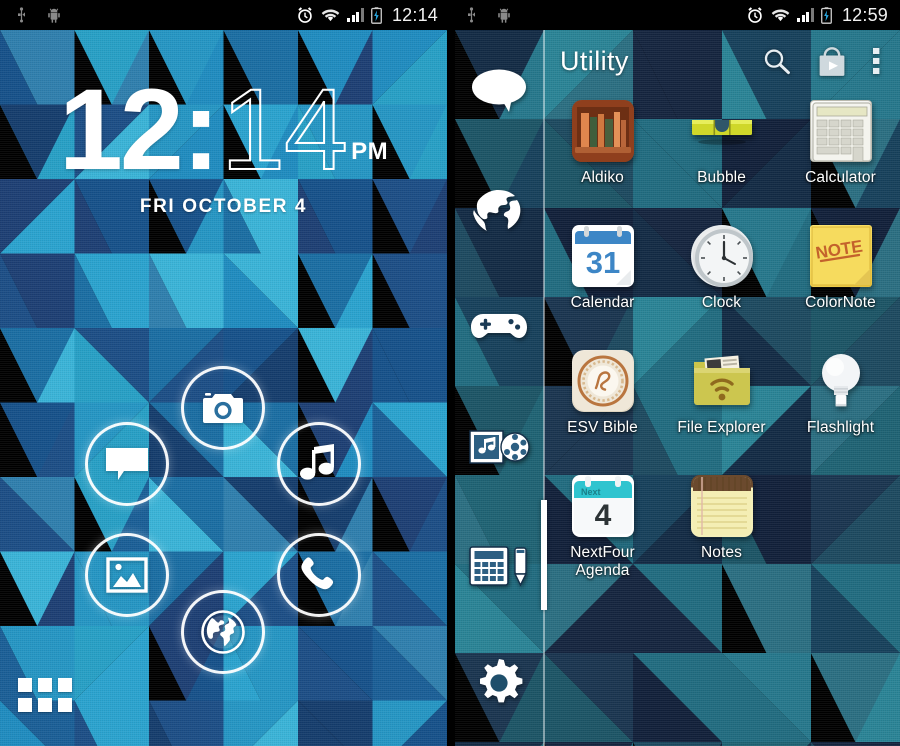 The height and width of the screenshot is (746, 900). I want to click on app-item: Aldiko, so click(602, 154).